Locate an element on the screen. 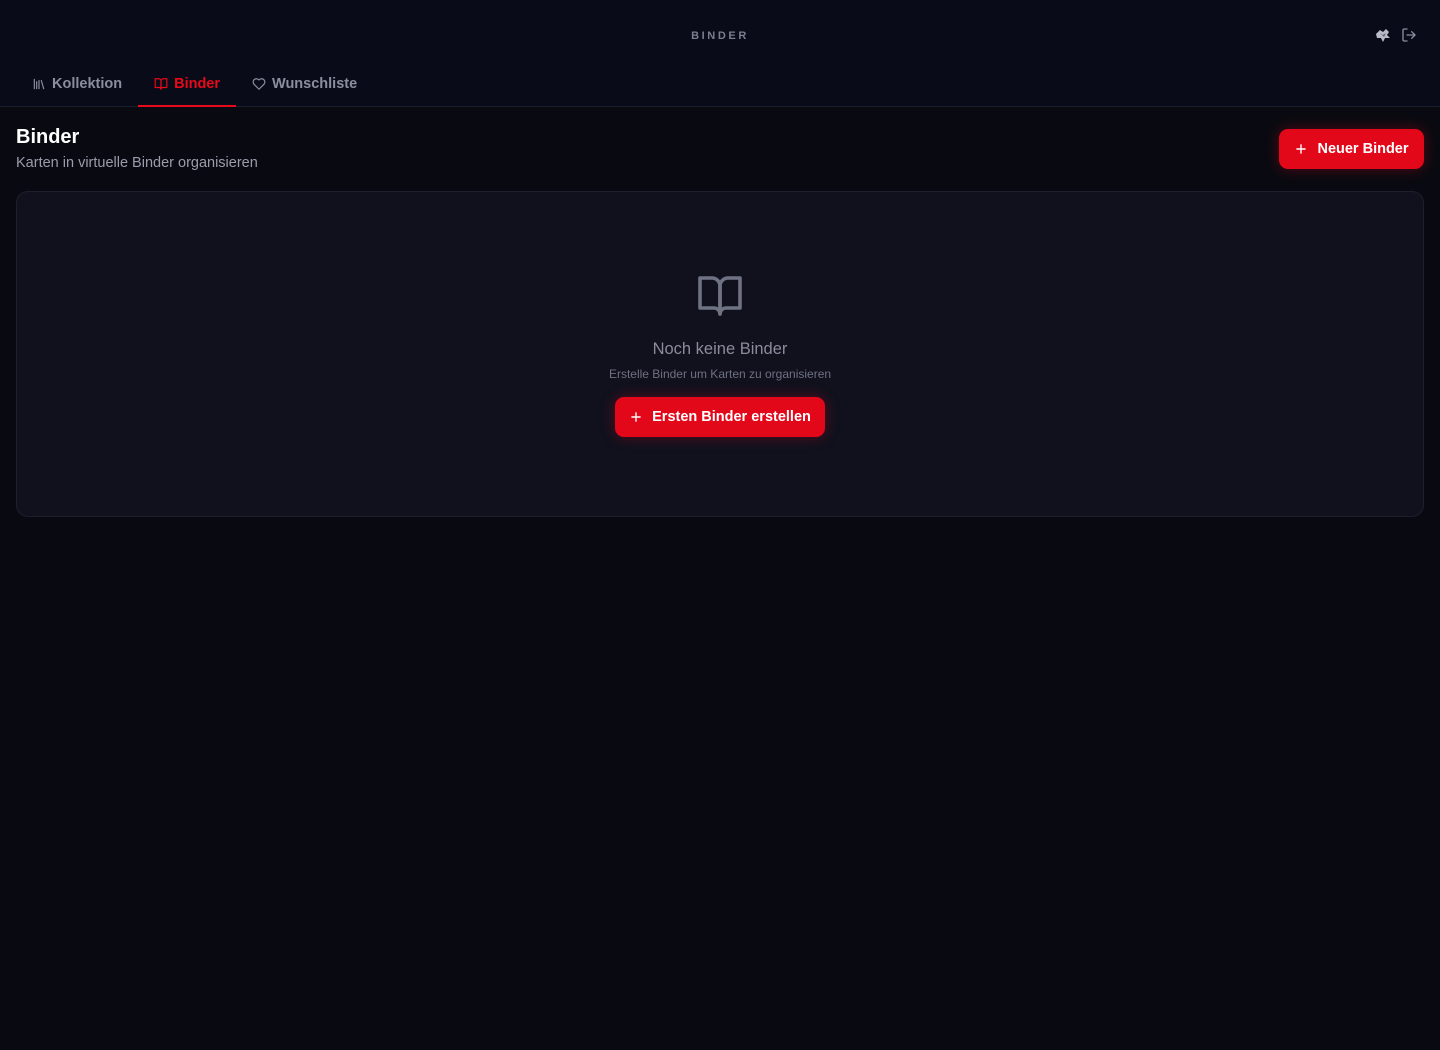 The height and width of the screenshot is (1050, 1440). page-subtitle: Karten in virtuelle Binder organisieren is located at coordinates (137, 163).